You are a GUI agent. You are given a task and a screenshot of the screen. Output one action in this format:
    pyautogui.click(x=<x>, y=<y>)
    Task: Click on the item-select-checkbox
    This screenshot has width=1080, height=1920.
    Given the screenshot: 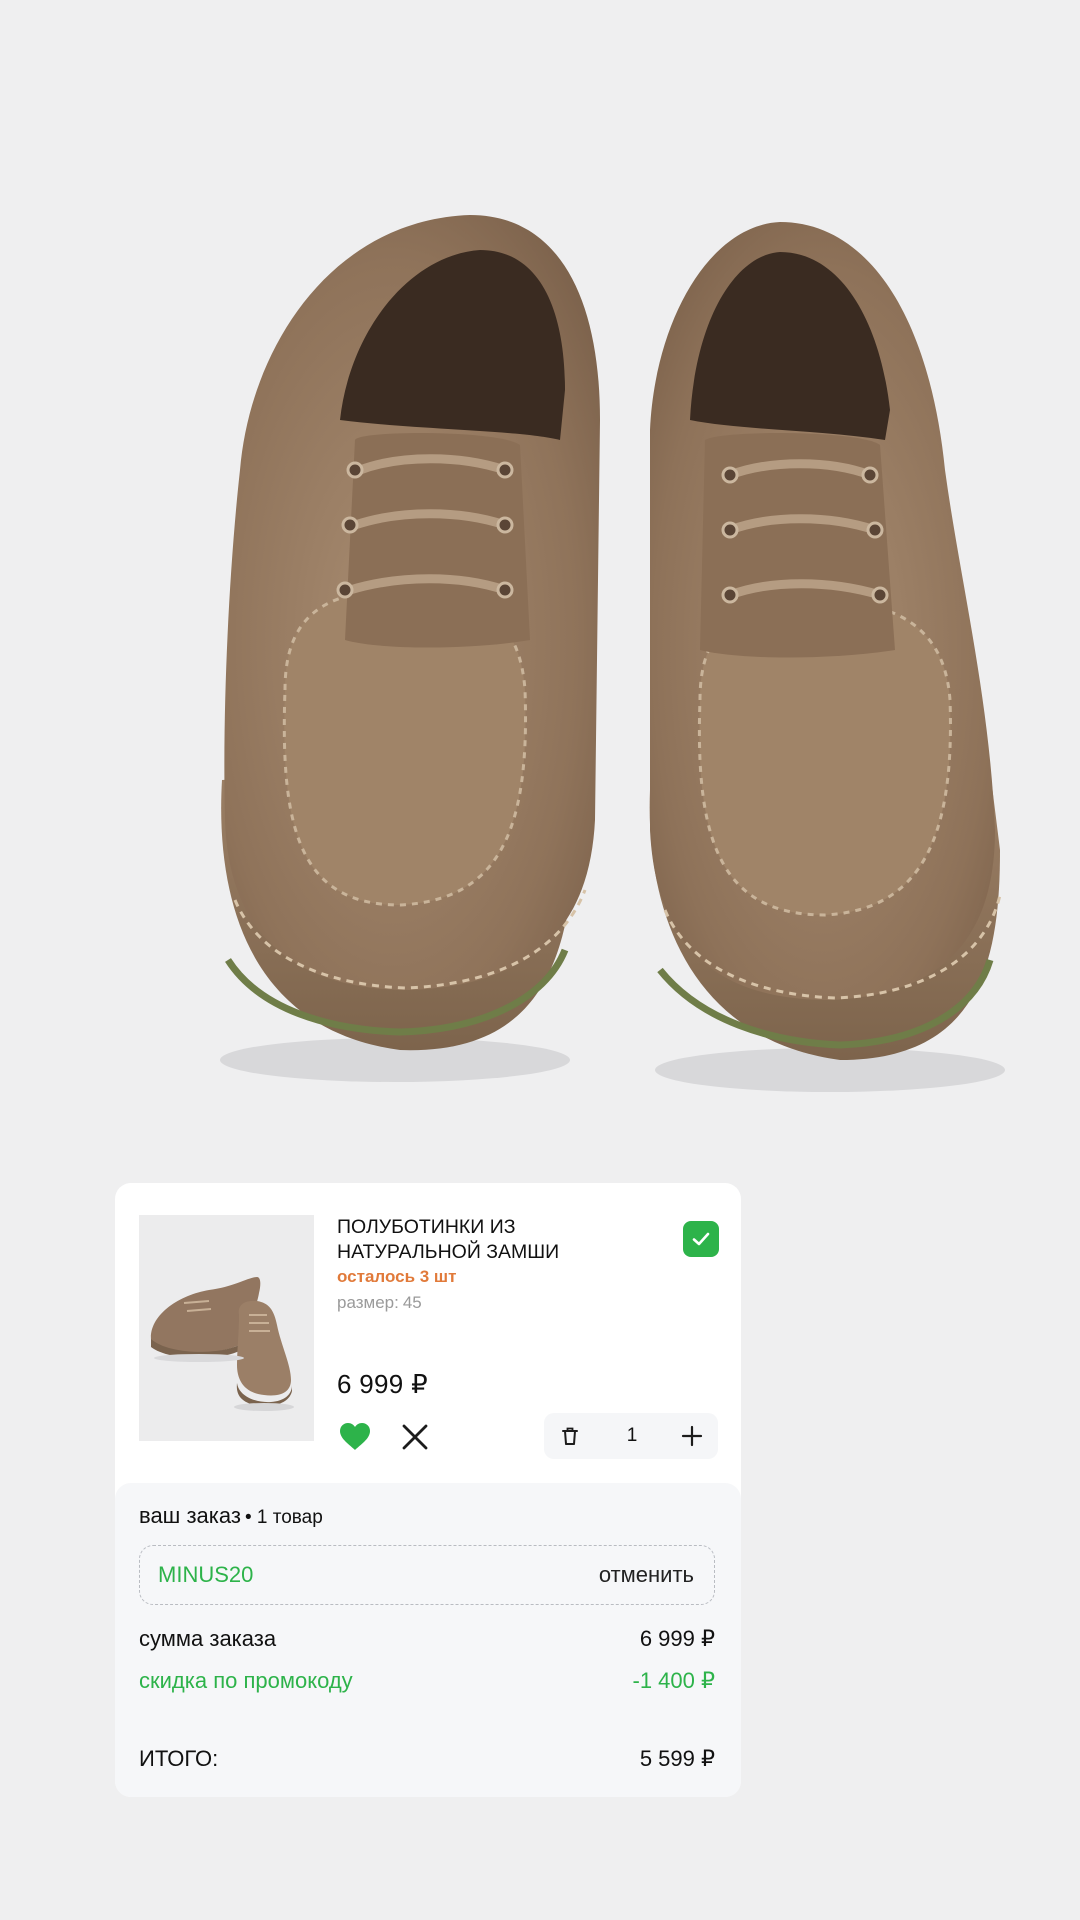 What is the action you would take?
    pyautogui.click(x=701, y=1239)
    